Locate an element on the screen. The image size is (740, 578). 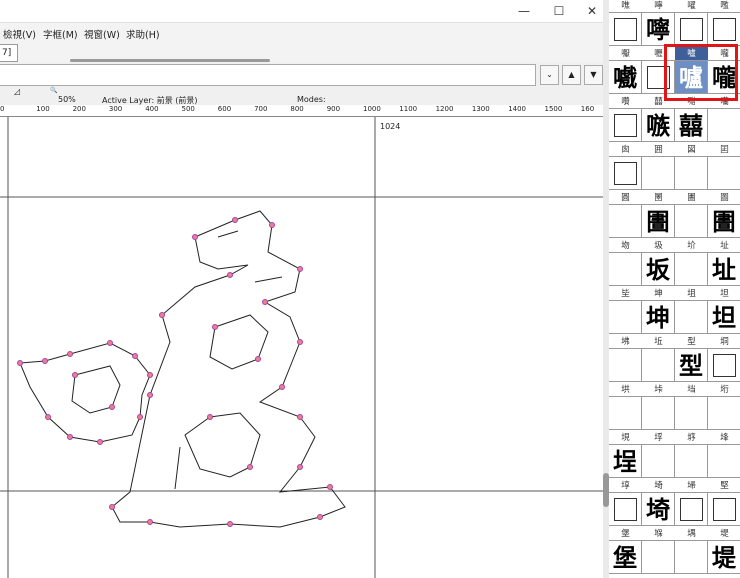
glyph-label: 圽 is located at coordinates (625, 246).